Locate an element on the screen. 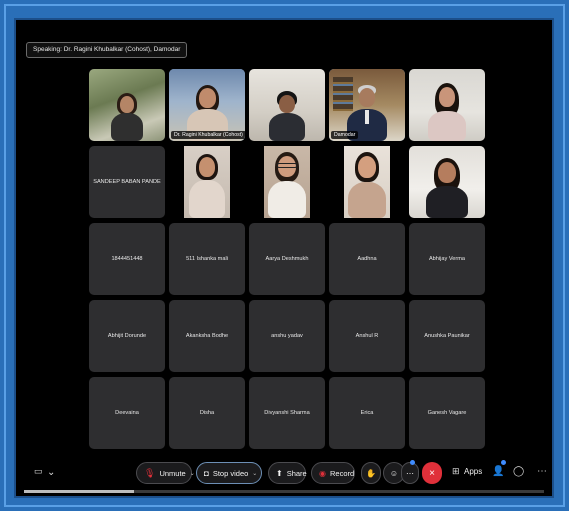 This screenshot has width=569, height=511. participant-name: Akanksha Bodhe is located at coordinates (207, 336).